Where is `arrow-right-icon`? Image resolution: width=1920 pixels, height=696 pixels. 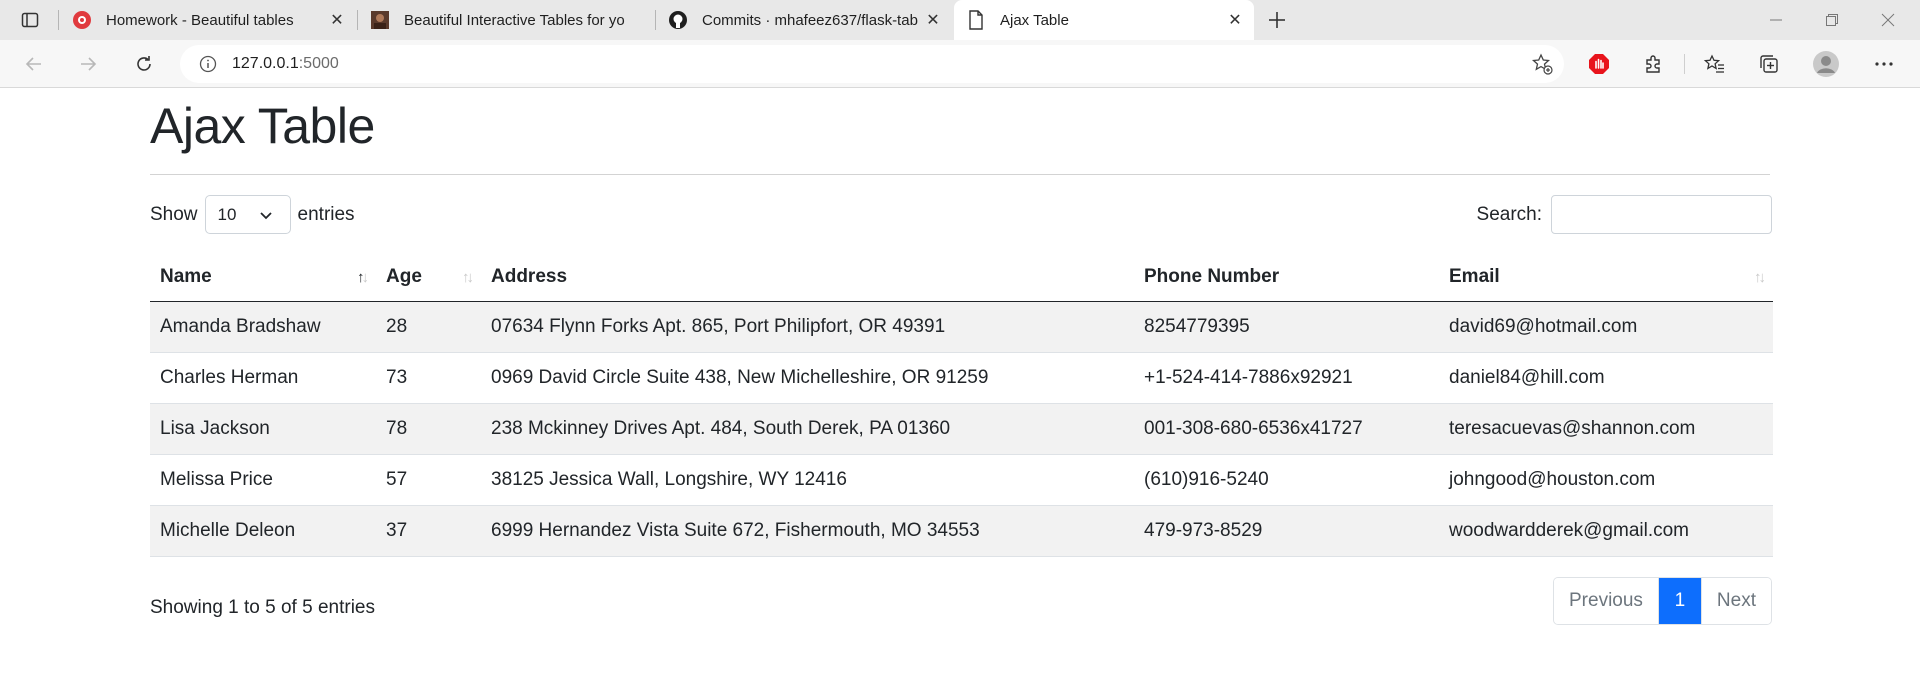 arrow-right-icon is located at coordinates (89, 64).